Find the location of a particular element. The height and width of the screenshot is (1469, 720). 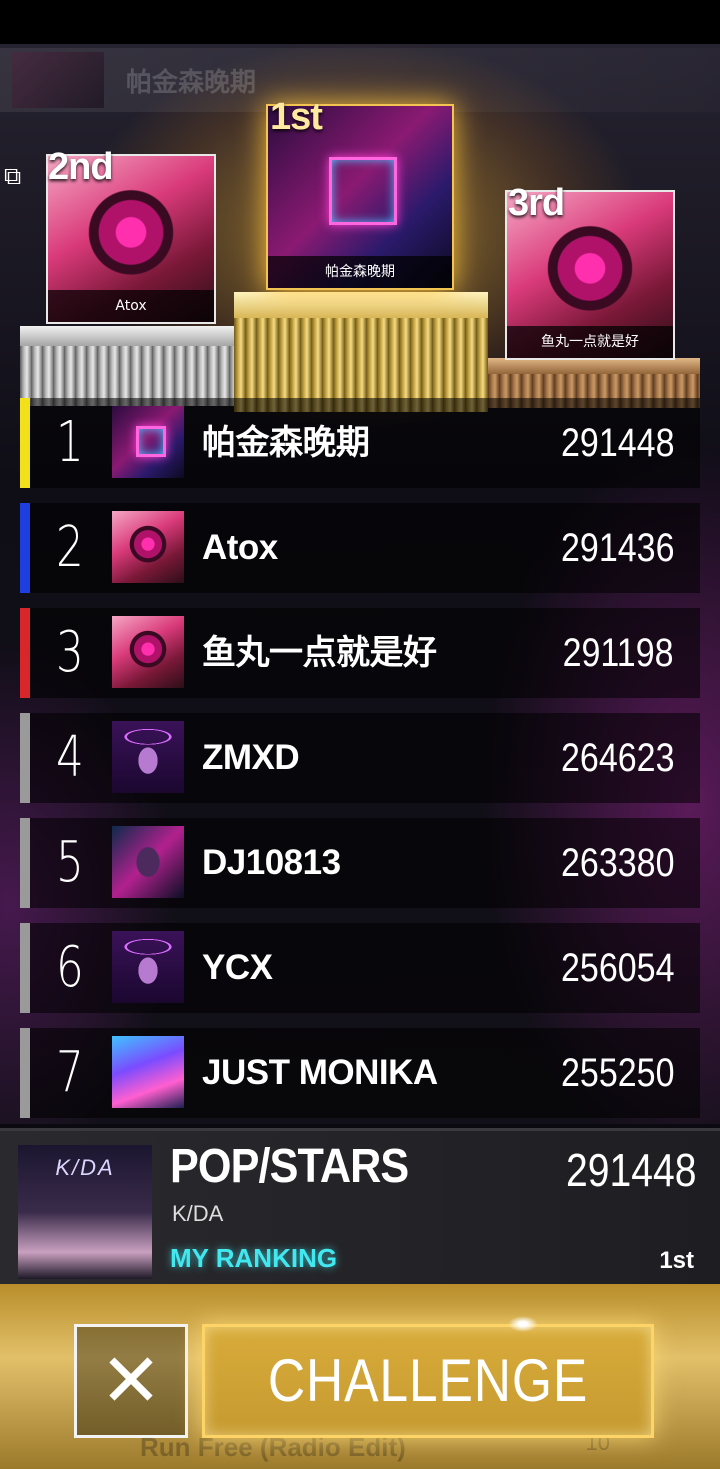

player-score: 291436 is located at coordinates (617, 548).